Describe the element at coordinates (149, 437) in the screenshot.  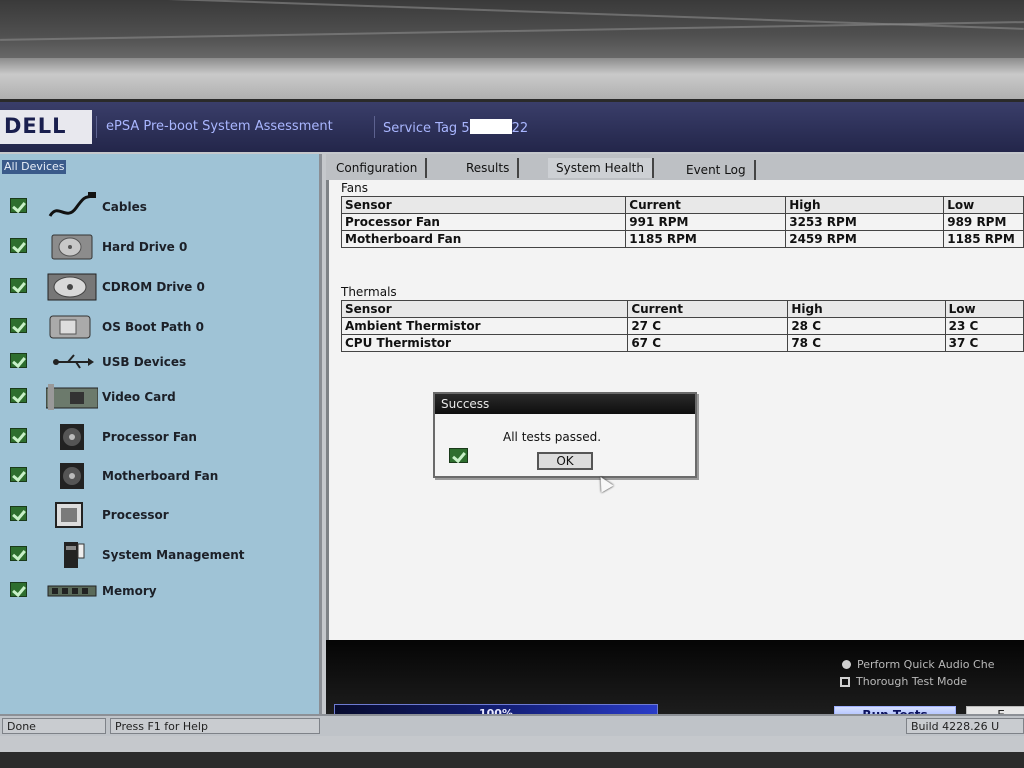
I see `device-label: Processor Fan` at that location.